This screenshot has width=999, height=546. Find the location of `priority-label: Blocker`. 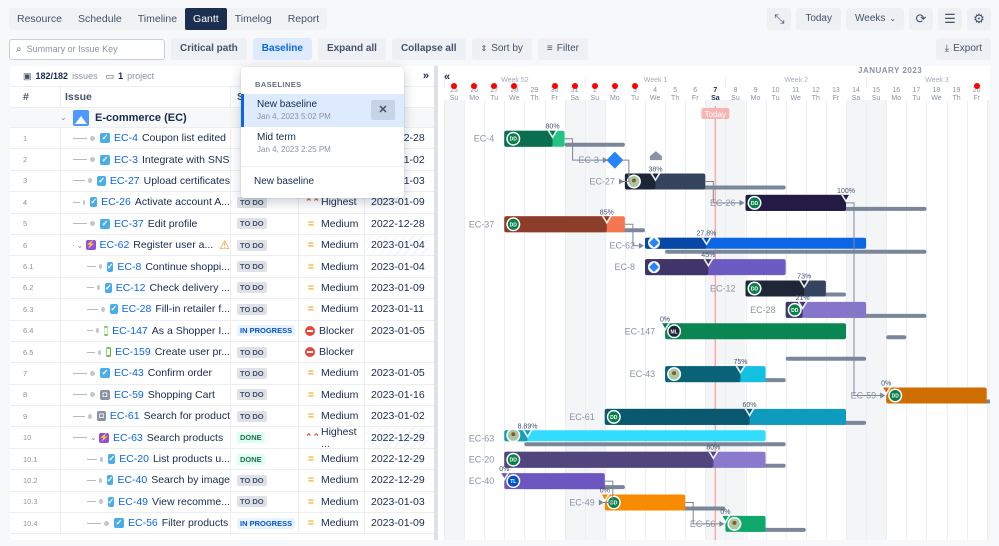

priority-label: Blocker is located at coordinates (337, 352).